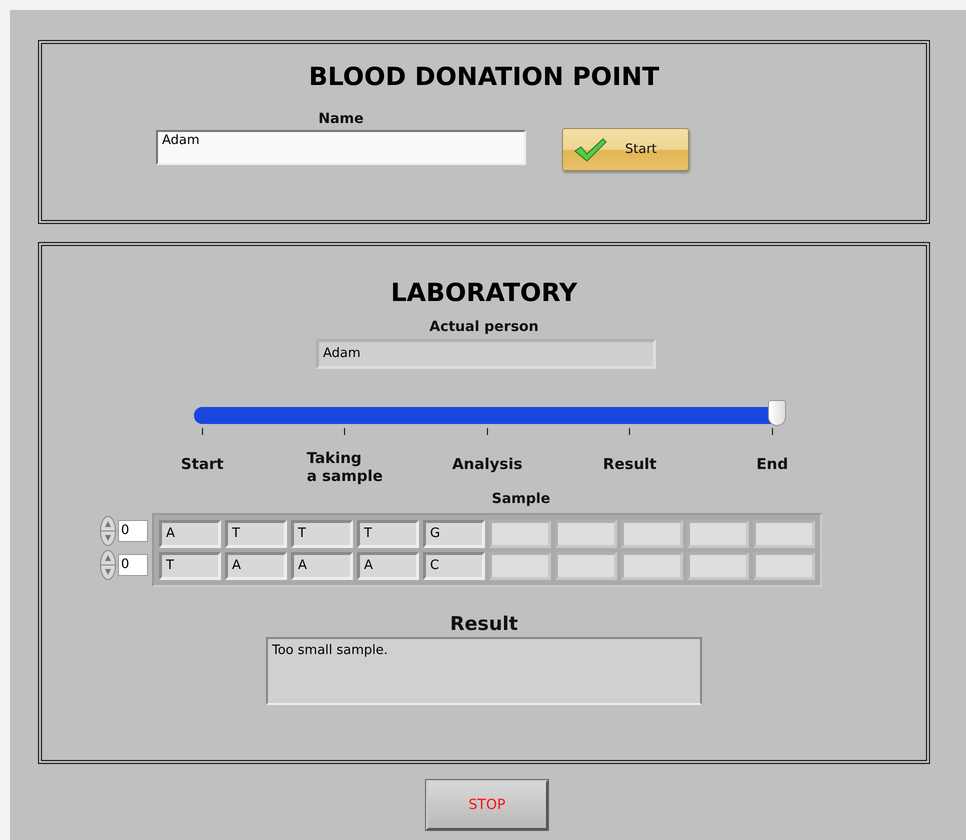 This screenshot has height=840, width=966. I want to click on array-cell: C, so click(454, 566).